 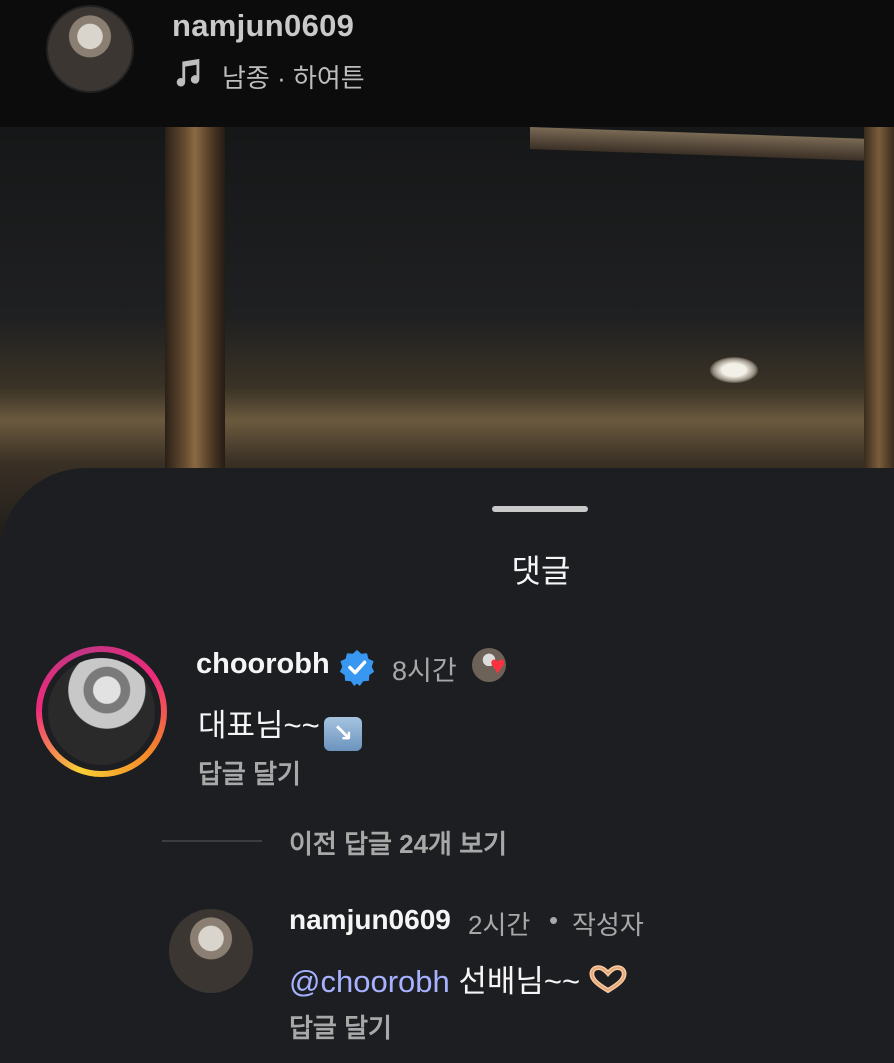 I want to click on reply-time: 2시간, so click(x=499, y=925).